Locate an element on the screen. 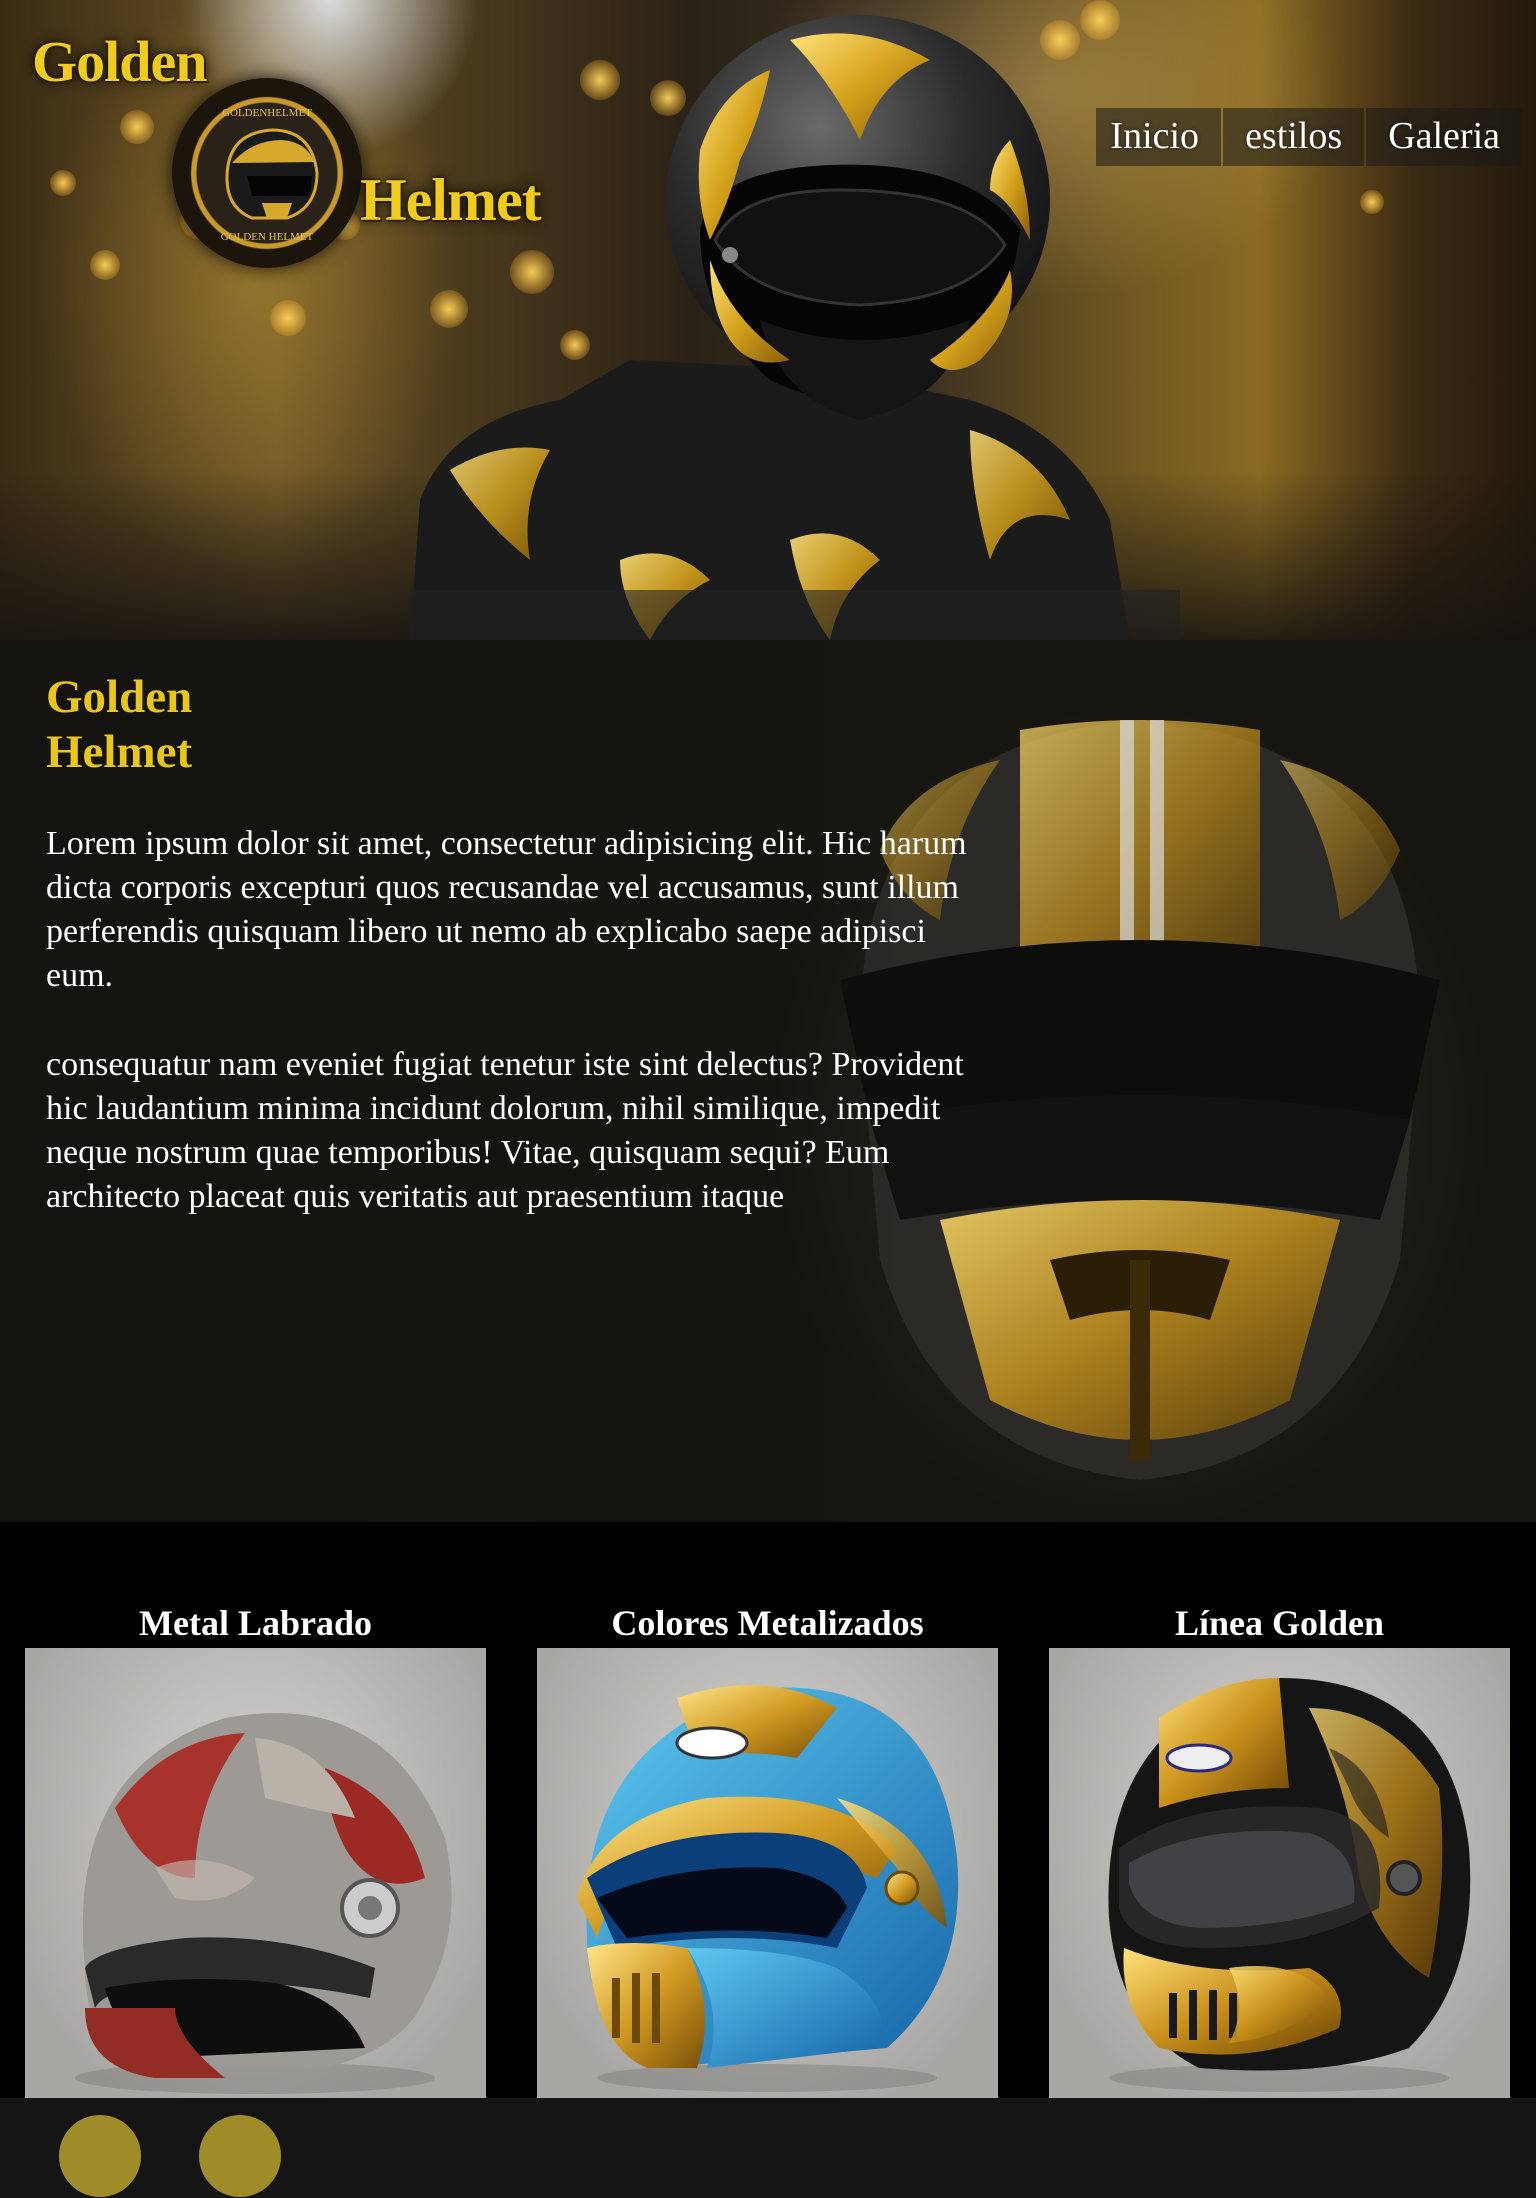 This screenshot has width=1536, height=2198. gallery-card-colores-metalizados: Colores Metalizados is located at coordinates (767, 1848).